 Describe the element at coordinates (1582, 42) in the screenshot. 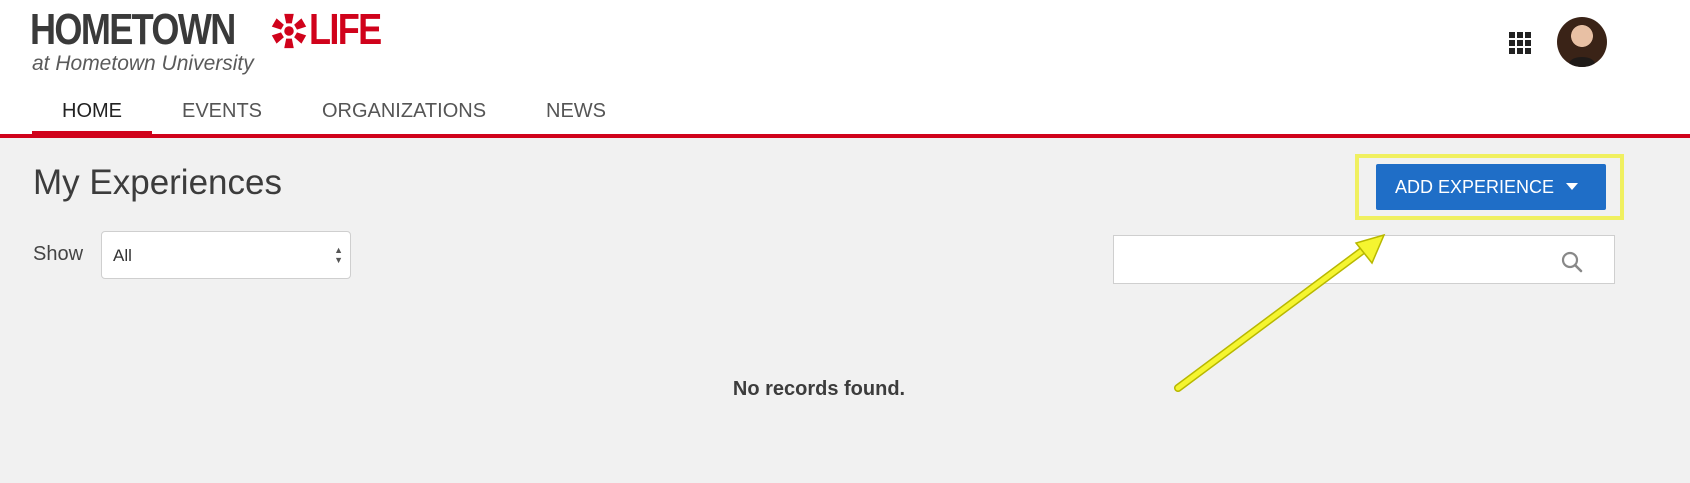

I see `avatar` at that location.